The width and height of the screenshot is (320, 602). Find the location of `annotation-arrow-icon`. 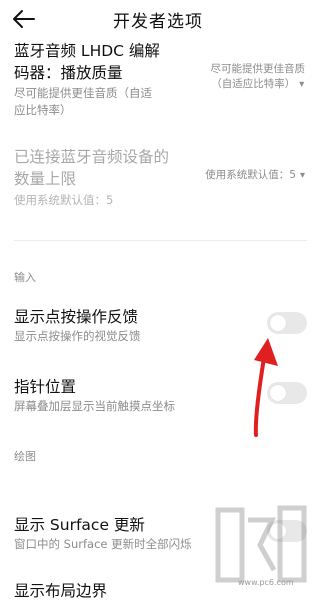

annotation-arrow-icon is located at coordinates (265, 387).